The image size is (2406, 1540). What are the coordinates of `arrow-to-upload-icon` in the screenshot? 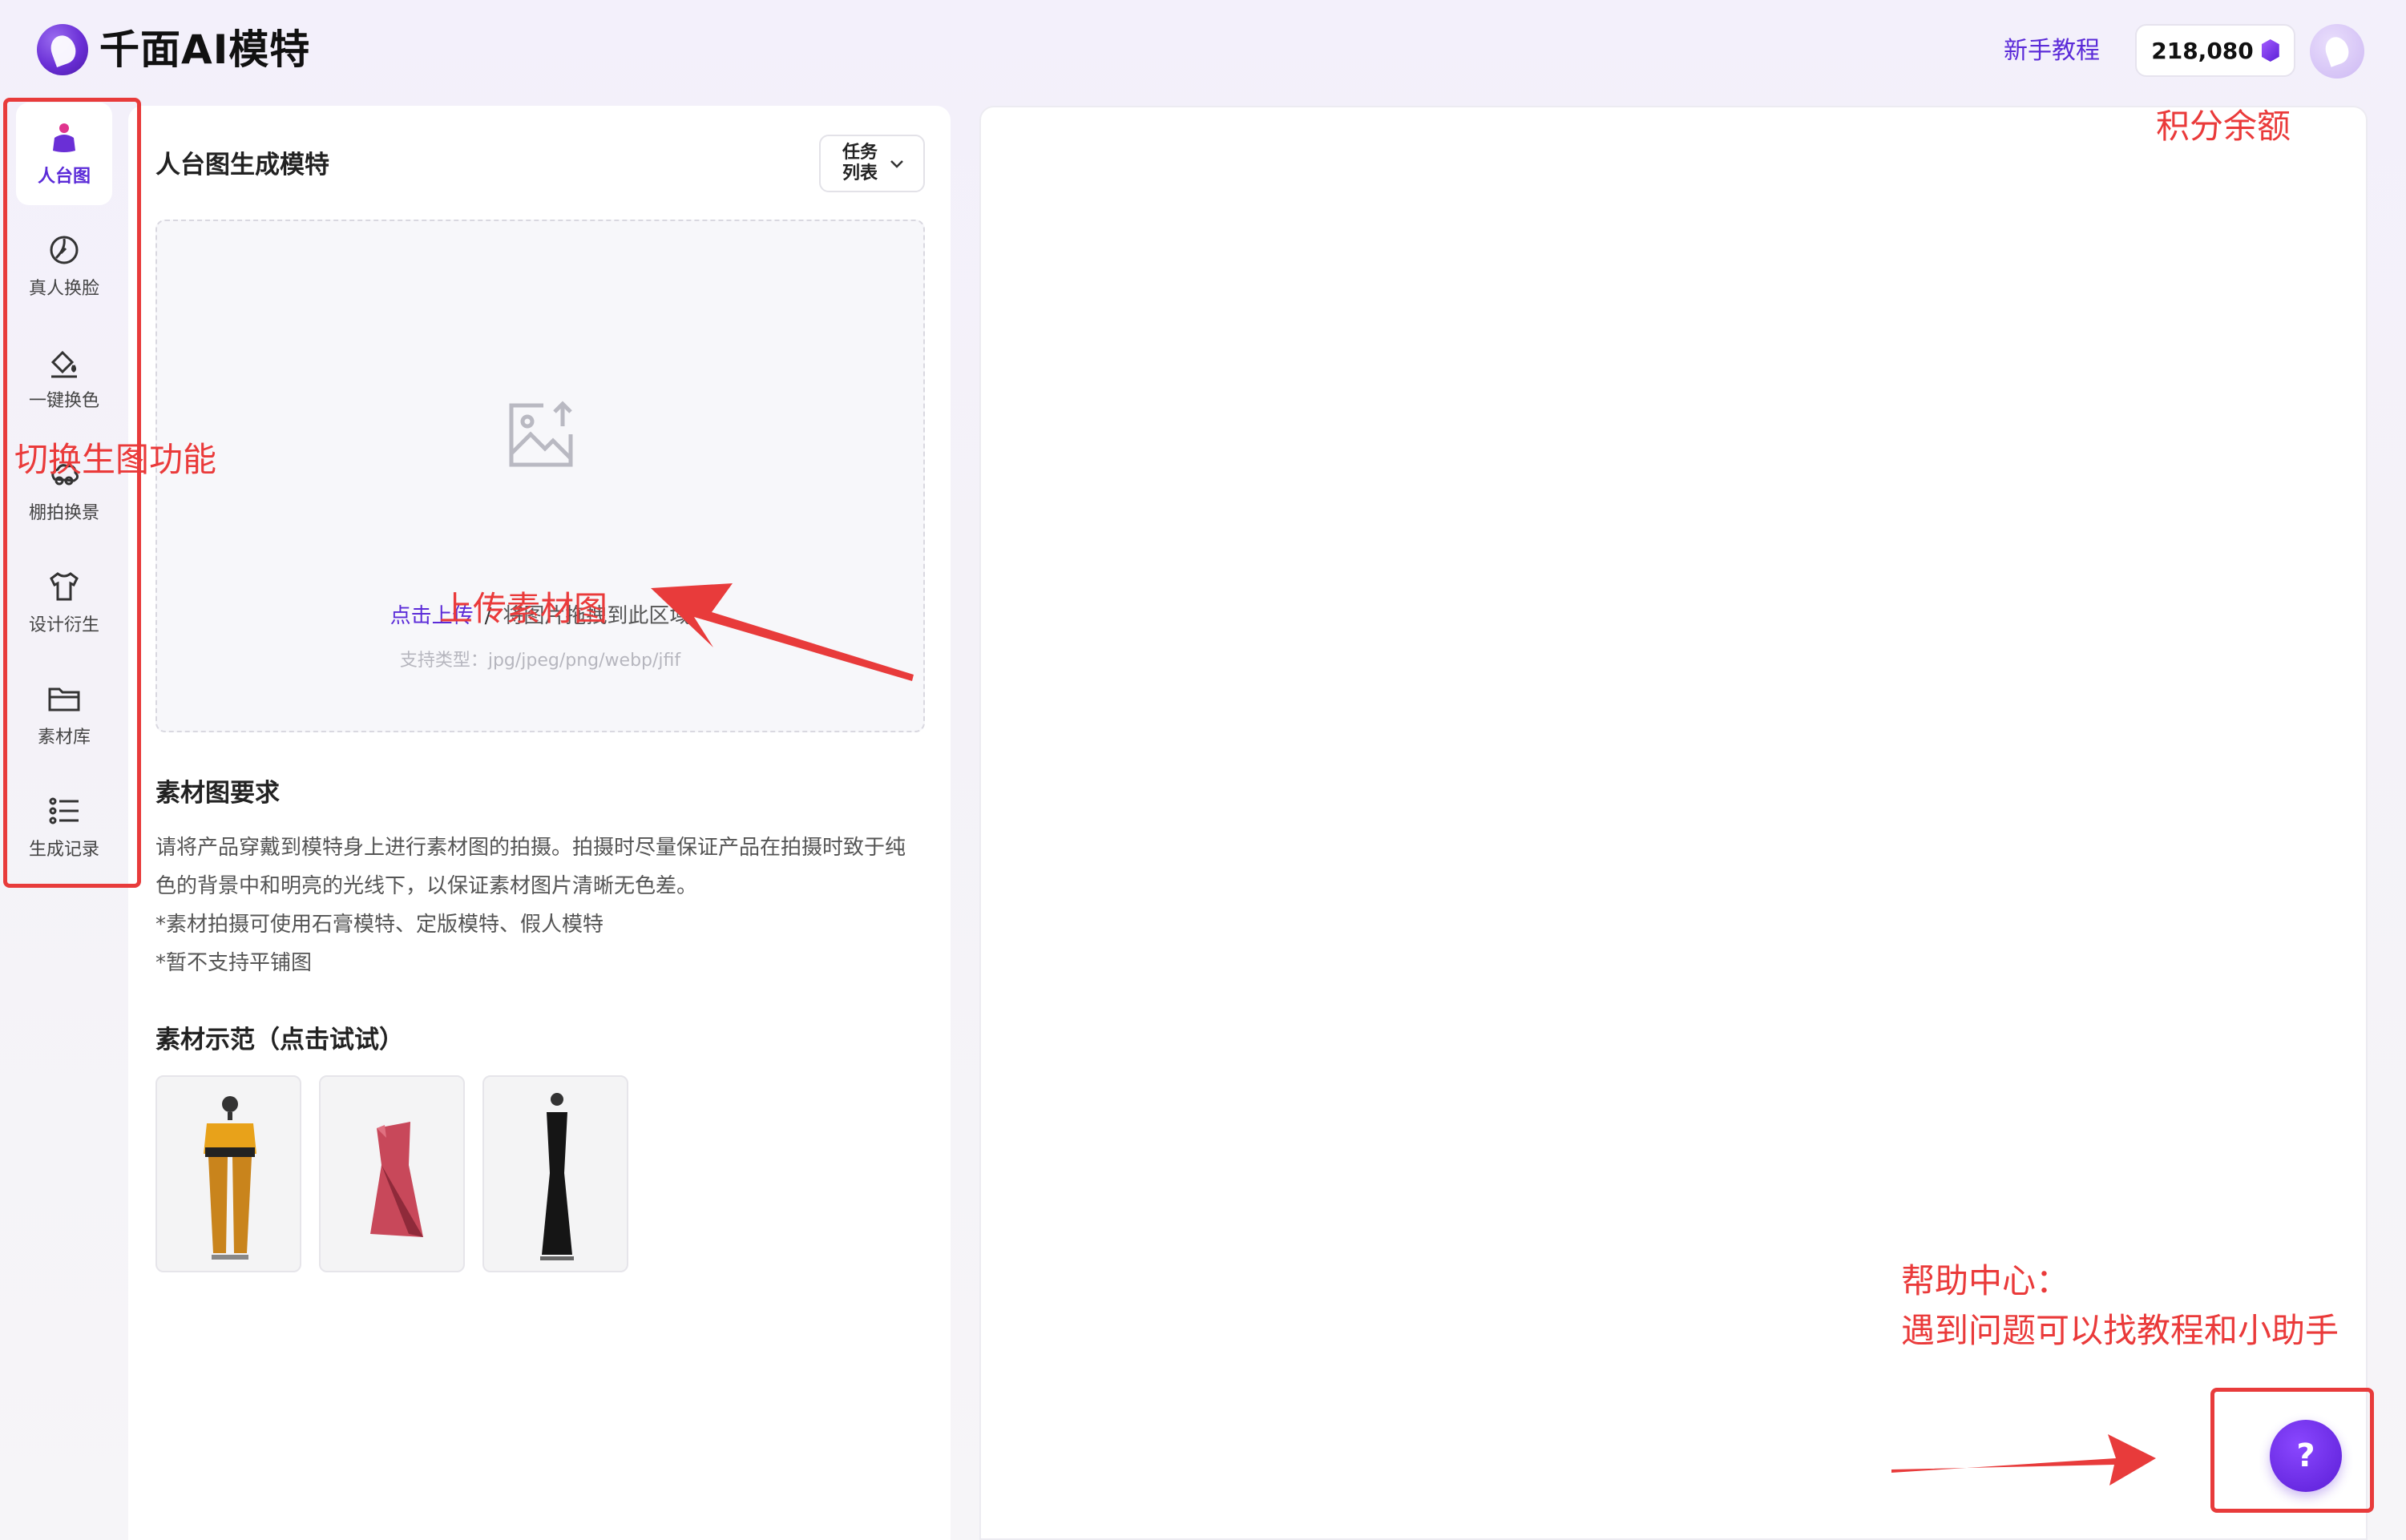 It's located at (783, 632).